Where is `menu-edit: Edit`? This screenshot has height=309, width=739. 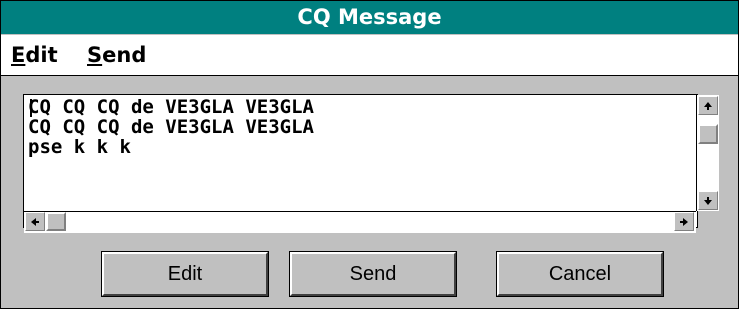 menu-edit: Edit is located at coordinates (34, 55).